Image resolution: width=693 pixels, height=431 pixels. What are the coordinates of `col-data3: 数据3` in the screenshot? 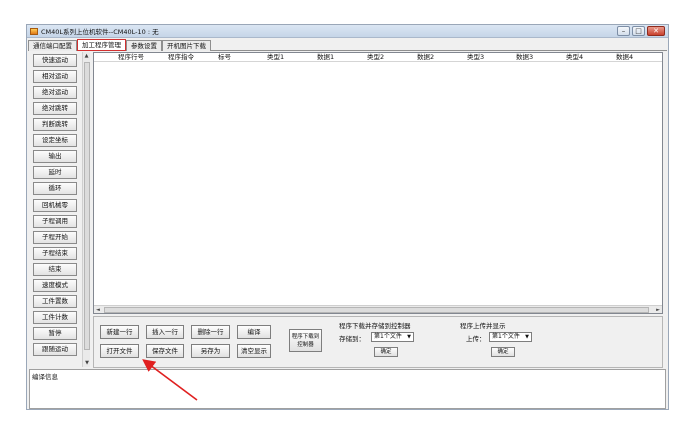 It's located at (524, 57).